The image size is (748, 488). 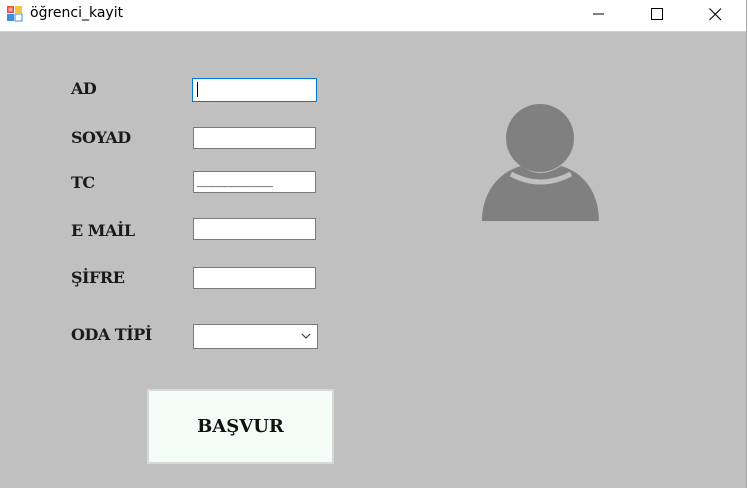 What do you see at coordinates (98, 277) in the screenshot?
I see `sifre-label: ŞİFRE` at bounding box center [98, 277].